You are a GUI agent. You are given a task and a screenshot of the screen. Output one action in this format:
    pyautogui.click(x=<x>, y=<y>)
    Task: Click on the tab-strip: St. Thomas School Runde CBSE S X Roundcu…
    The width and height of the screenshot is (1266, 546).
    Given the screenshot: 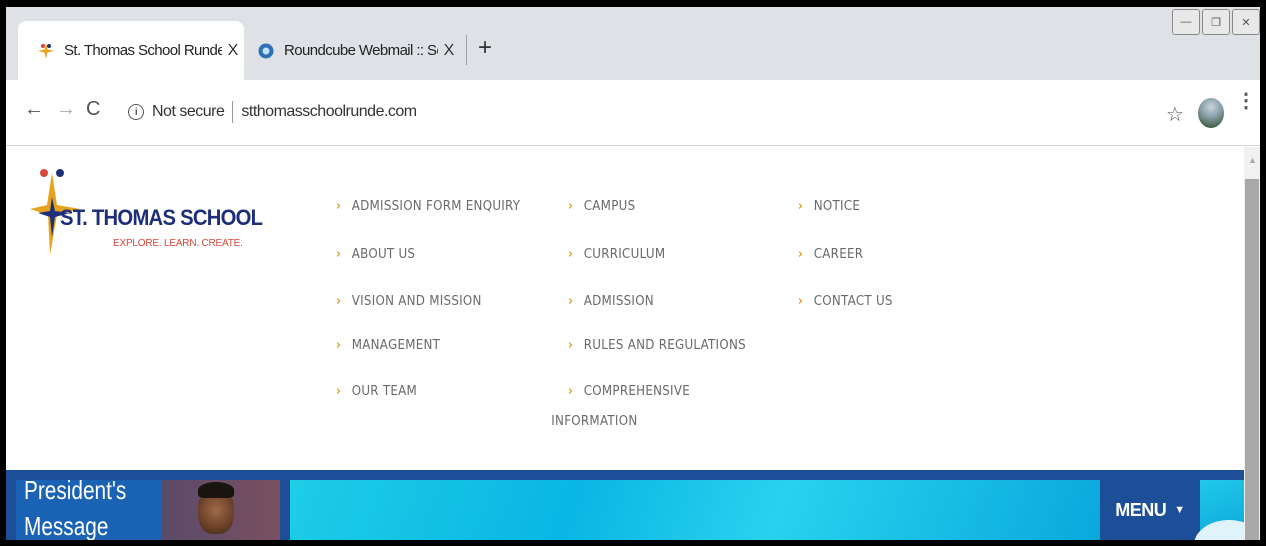 What is the action you would take?
    pyautogui.click(x=633, y=43)
    